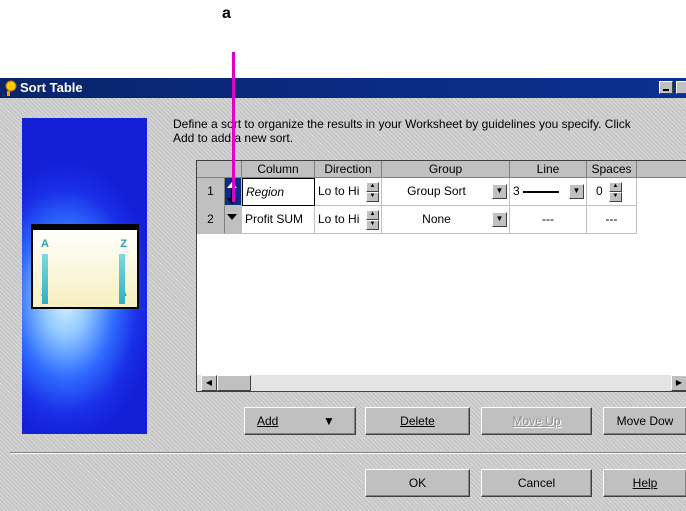 This screenshot has height=511, width=686. I want to click on cell-column: Region, so click(278, 192).